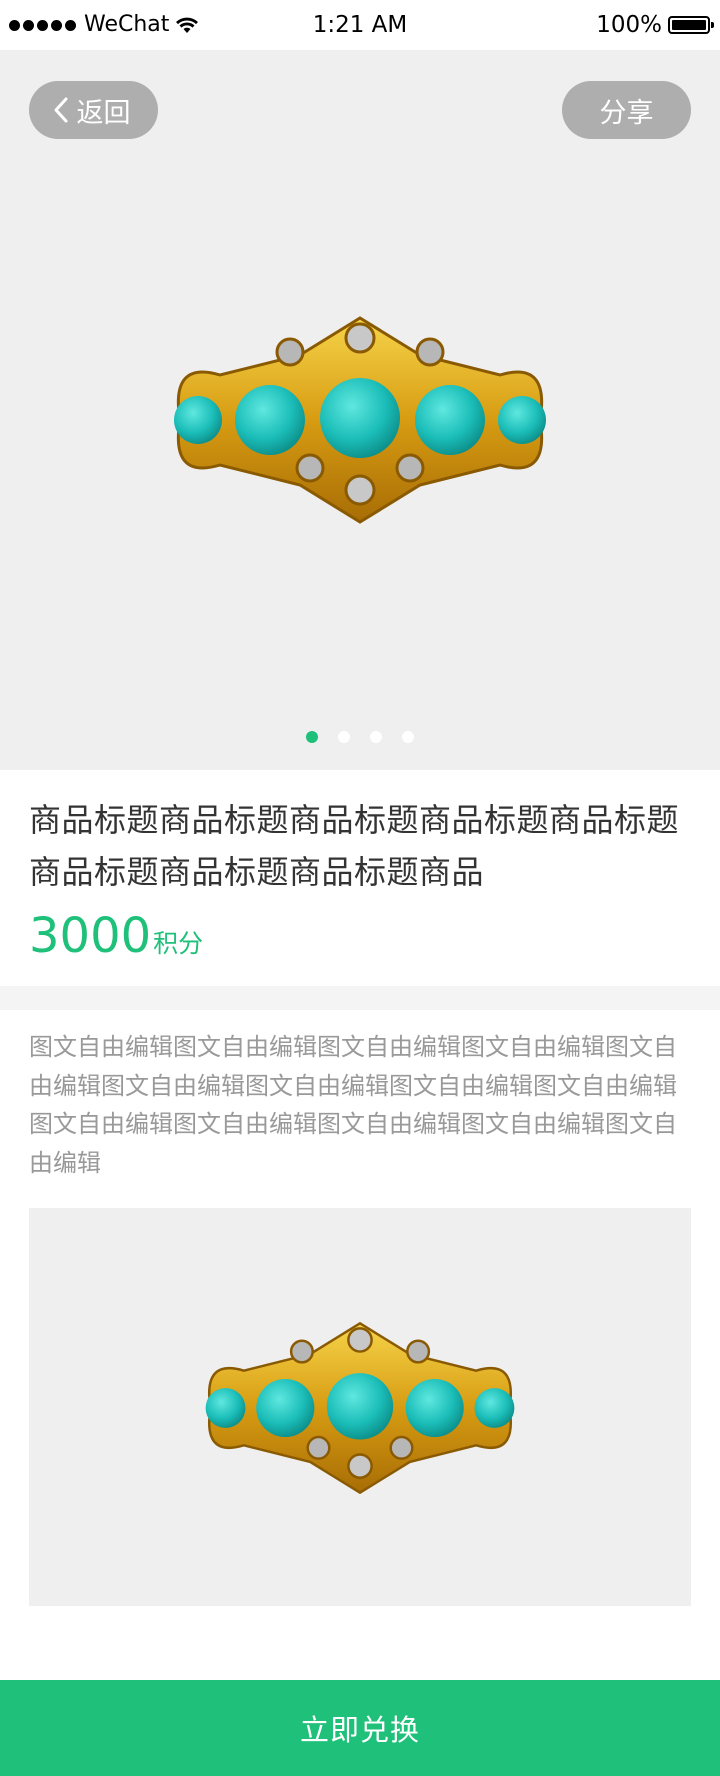 This screenshot has width=720, height=1776. Describe the element at coordinates (626, 110) in the screenshot. I see `share-button: 分享` at that location.